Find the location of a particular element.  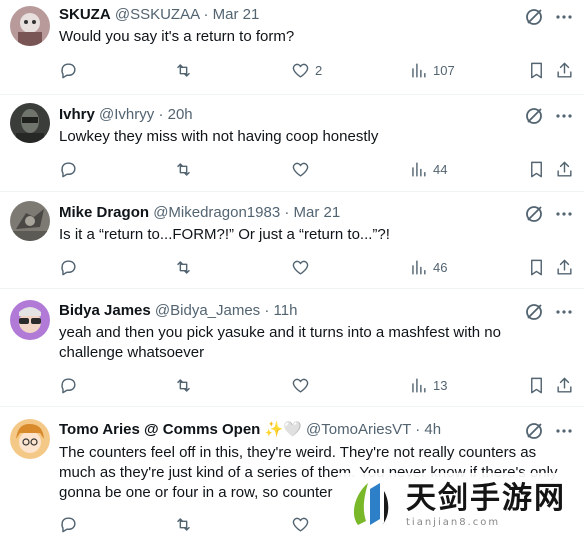

watermark-url: tianjian8.com is located at coordinates (453, 522).